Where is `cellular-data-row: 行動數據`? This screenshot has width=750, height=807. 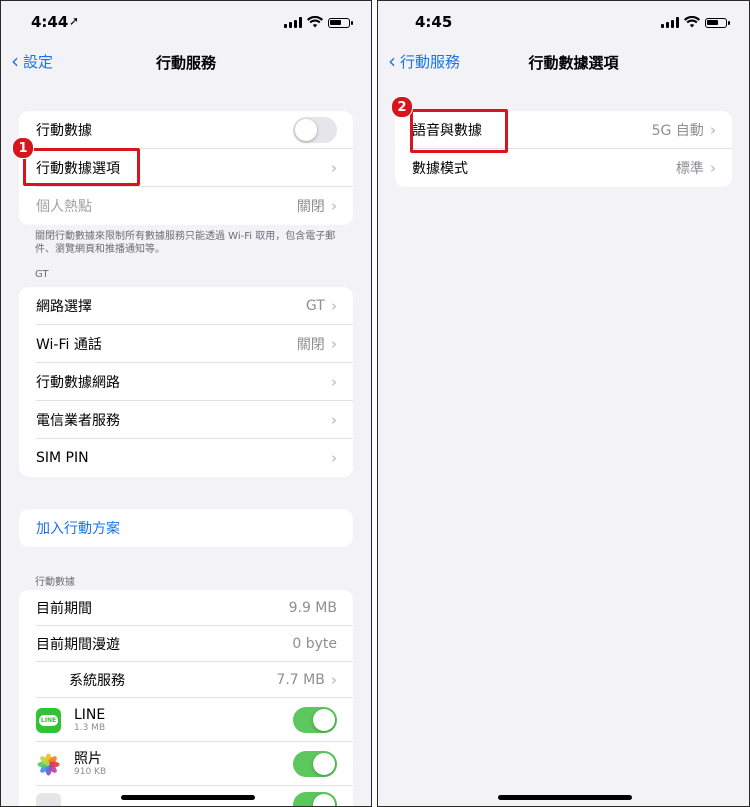 cellular-data-row: 行動數據 is located at coordinates (186, 130).